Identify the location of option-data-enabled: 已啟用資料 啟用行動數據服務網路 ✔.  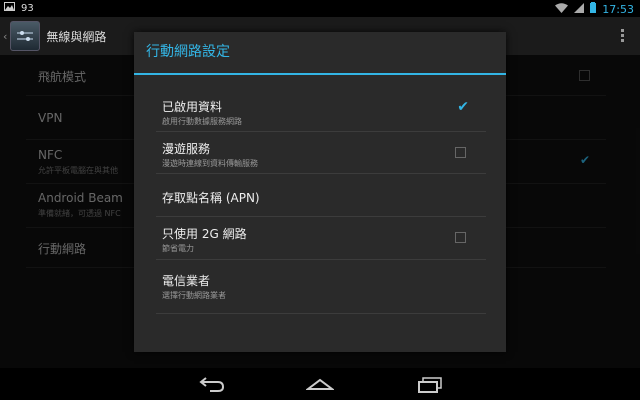
(321, 110).